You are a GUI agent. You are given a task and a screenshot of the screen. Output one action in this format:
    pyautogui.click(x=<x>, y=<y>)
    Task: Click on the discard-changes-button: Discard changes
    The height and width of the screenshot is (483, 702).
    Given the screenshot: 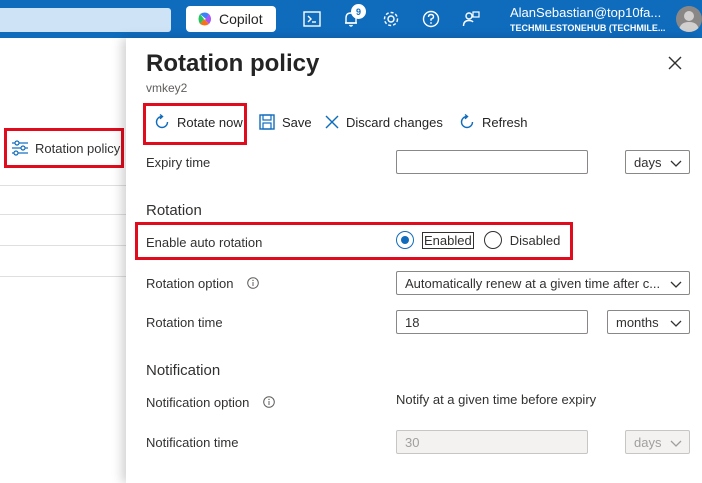 What is the action you would take?
    pyautogui.click(x=383, y=122)
    